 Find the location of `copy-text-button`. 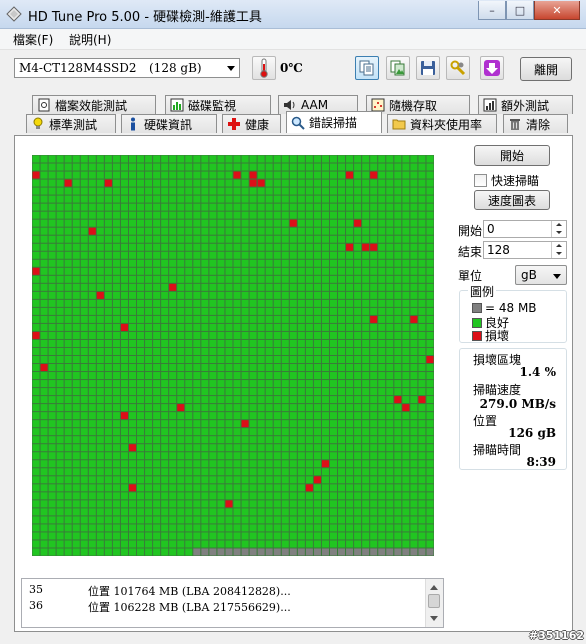

copy-text-button is located at coordinates (367, 68).